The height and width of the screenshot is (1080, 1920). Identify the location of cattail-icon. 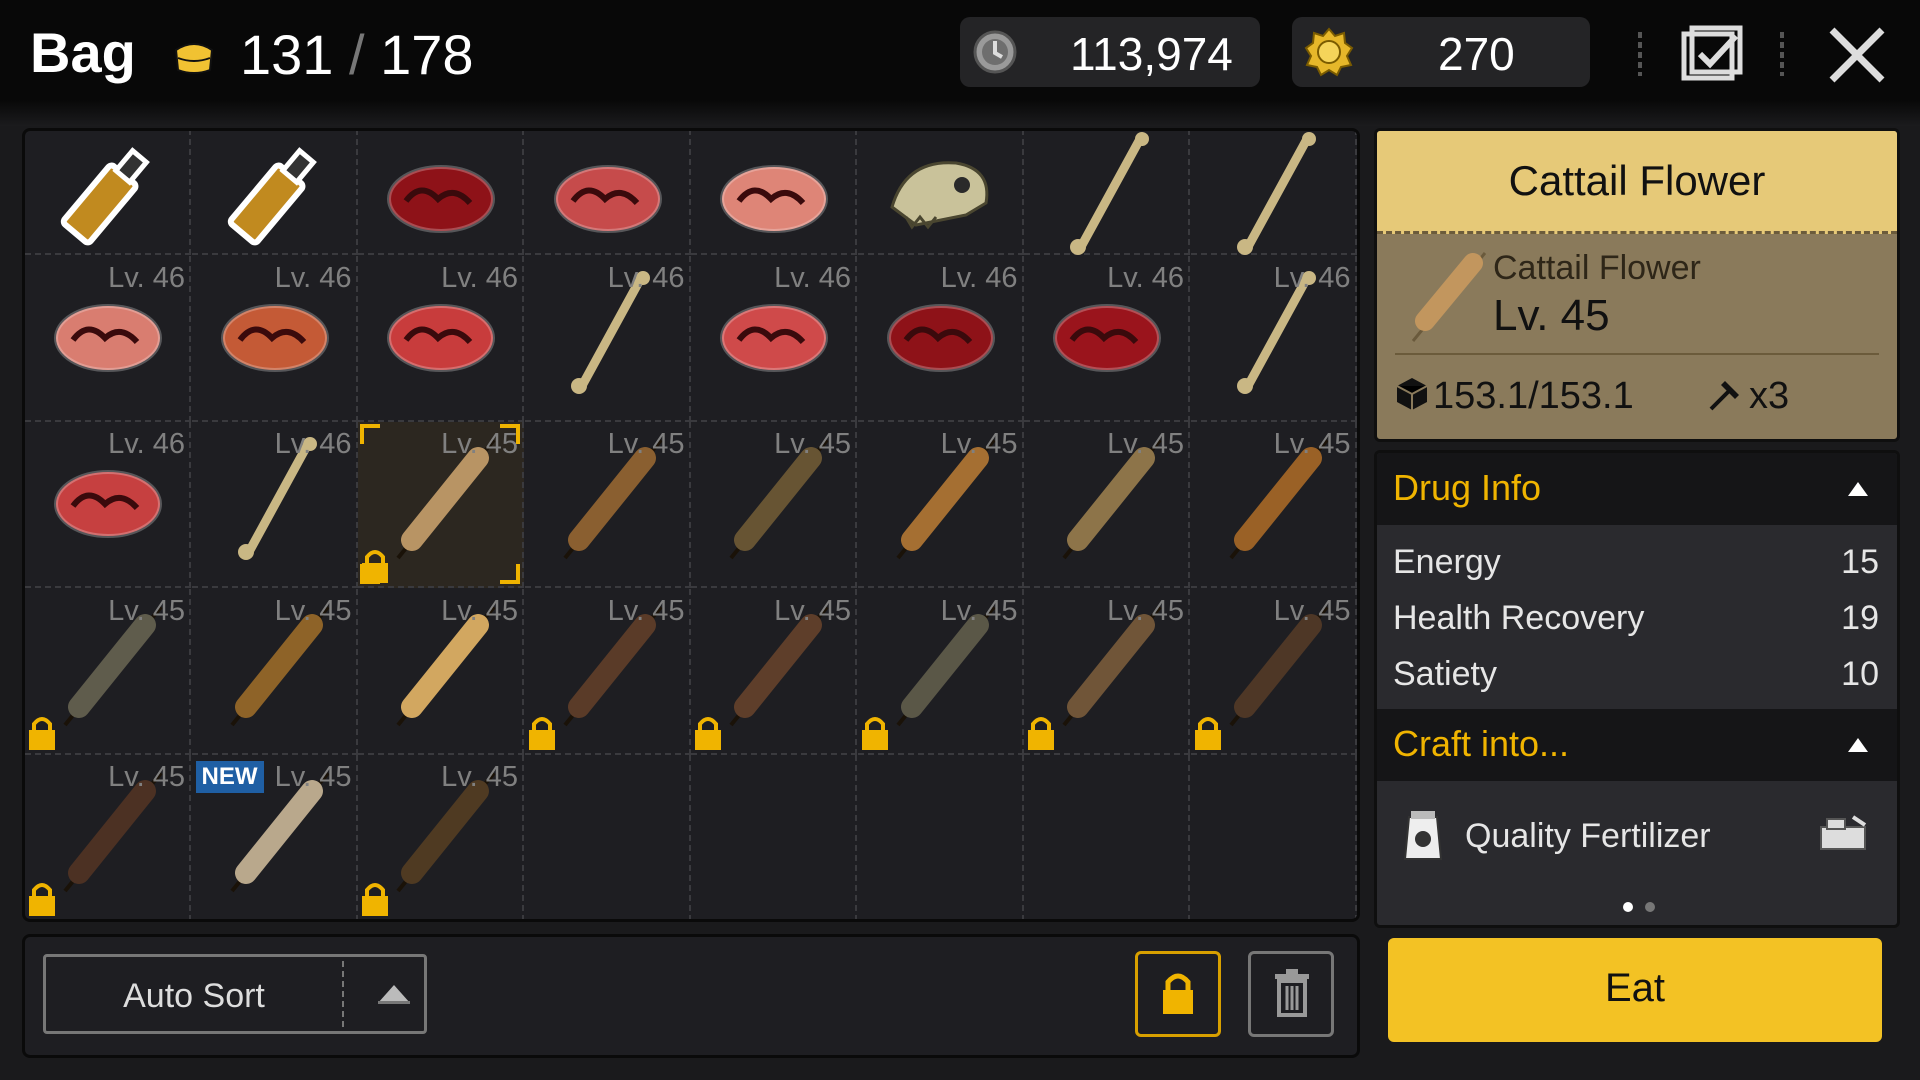
(1449, 297).